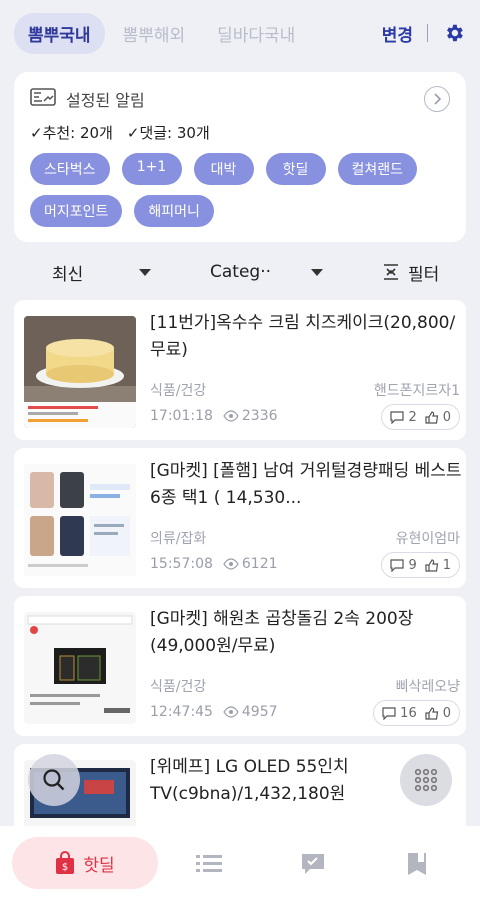  I want to click on sort-value: 최신, so click(68, 274).